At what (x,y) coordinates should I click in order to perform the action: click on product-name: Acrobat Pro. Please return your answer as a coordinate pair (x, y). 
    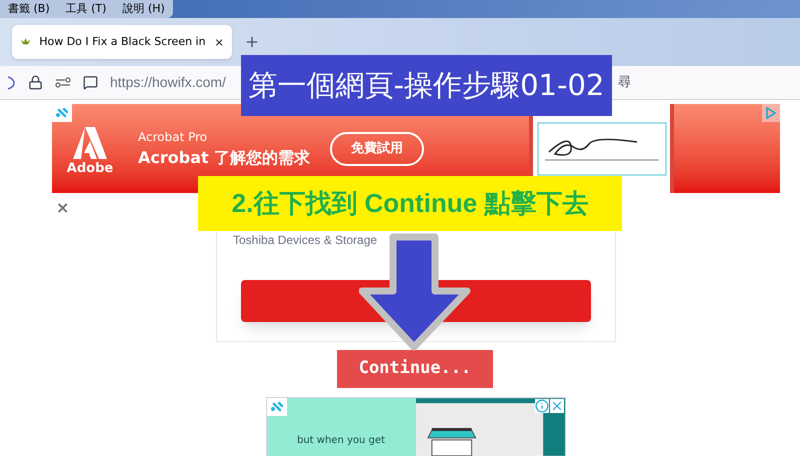
    Looking at the image, I should click on (173, 137).